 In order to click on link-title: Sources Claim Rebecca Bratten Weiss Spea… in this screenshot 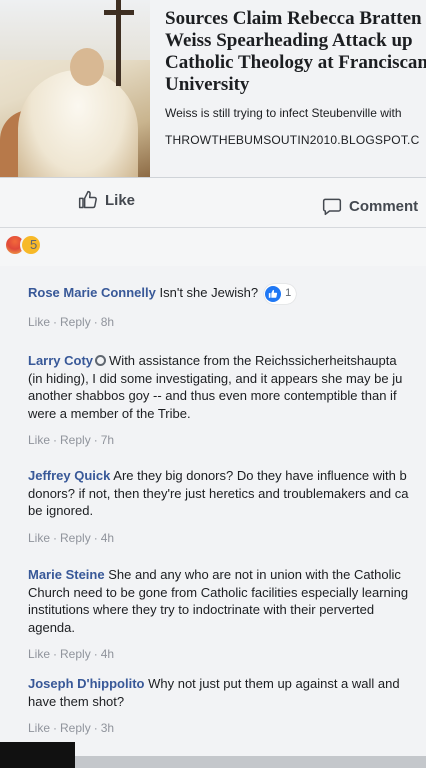, I will do `click(295, 52)`.